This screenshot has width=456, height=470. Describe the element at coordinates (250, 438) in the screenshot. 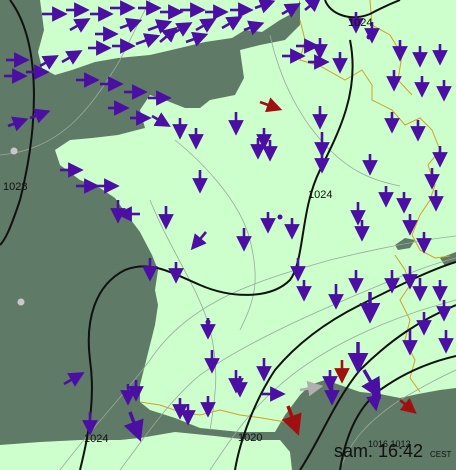

I see `isobar-label-south: 1020` at that location.